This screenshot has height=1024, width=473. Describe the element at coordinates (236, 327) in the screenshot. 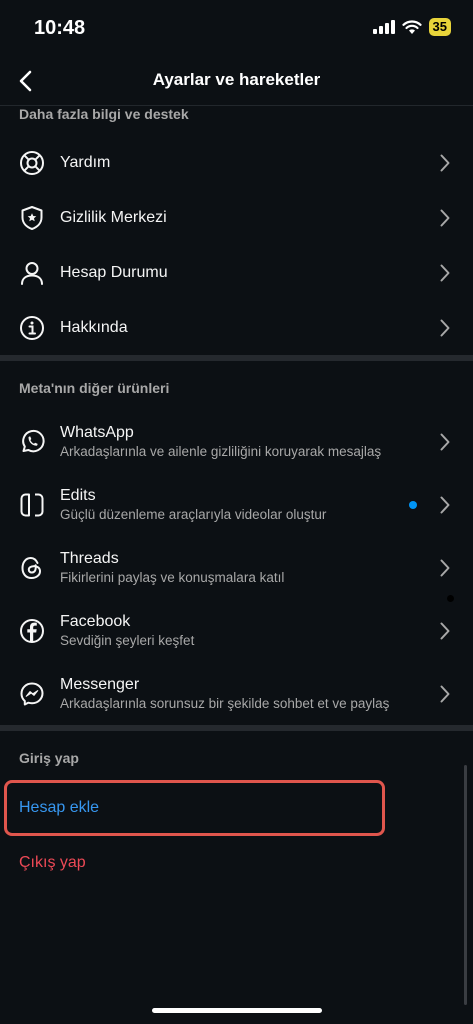

I see `menu-item-about: Hakkında` at that location.